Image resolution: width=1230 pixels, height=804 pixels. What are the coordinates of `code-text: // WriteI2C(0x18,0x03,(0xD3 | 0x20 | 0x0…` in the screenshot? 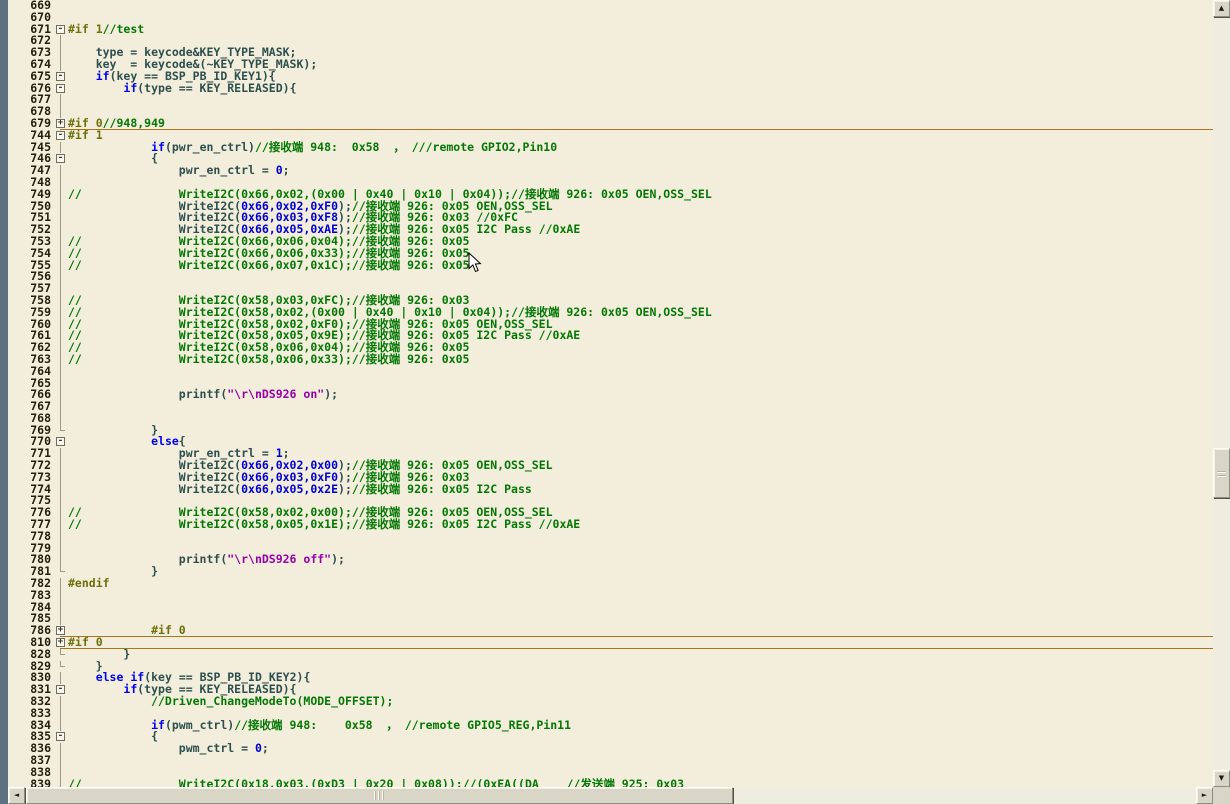 It's located at (376, 781).